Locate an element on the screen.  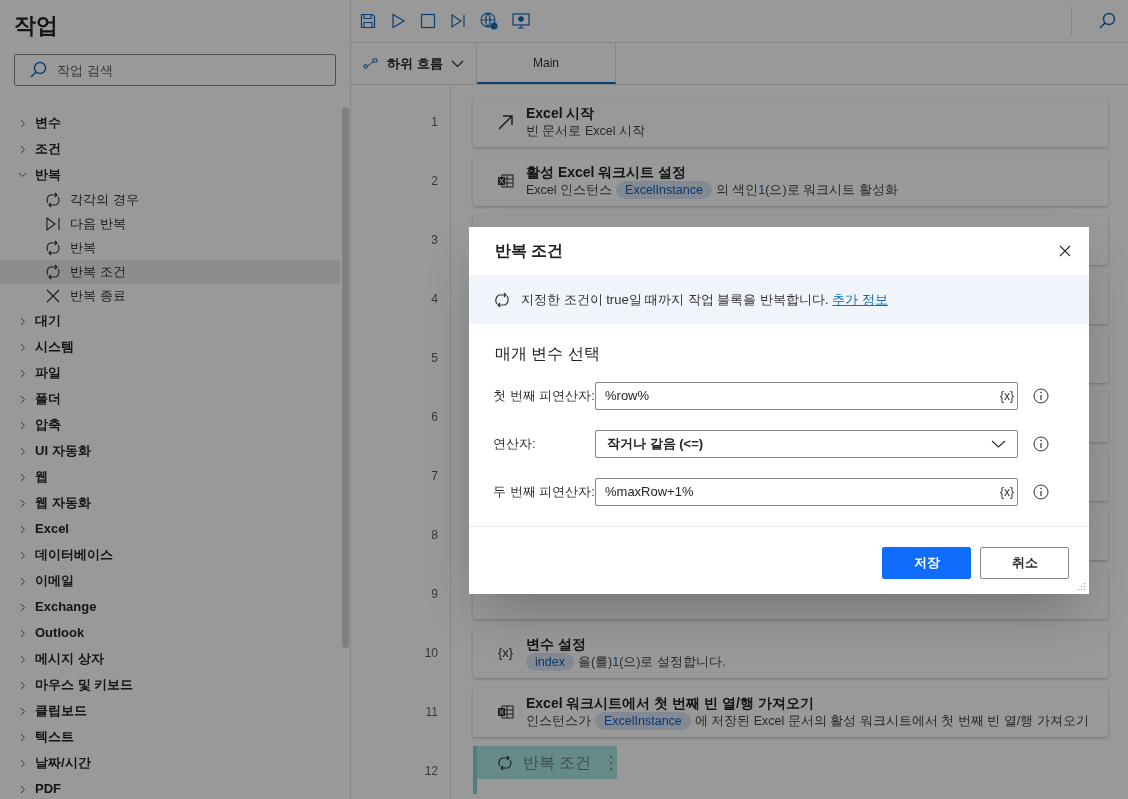
step-card: Excel 워크시트에서 첫 번째 빈 열/행 가져오기 인스턴스가 ExcelInstance 에 저장된 Excel 문서의 활성 워크시트에서 첫 번째 빈 열/행 가져오기 is located at coordinates (790, 712).